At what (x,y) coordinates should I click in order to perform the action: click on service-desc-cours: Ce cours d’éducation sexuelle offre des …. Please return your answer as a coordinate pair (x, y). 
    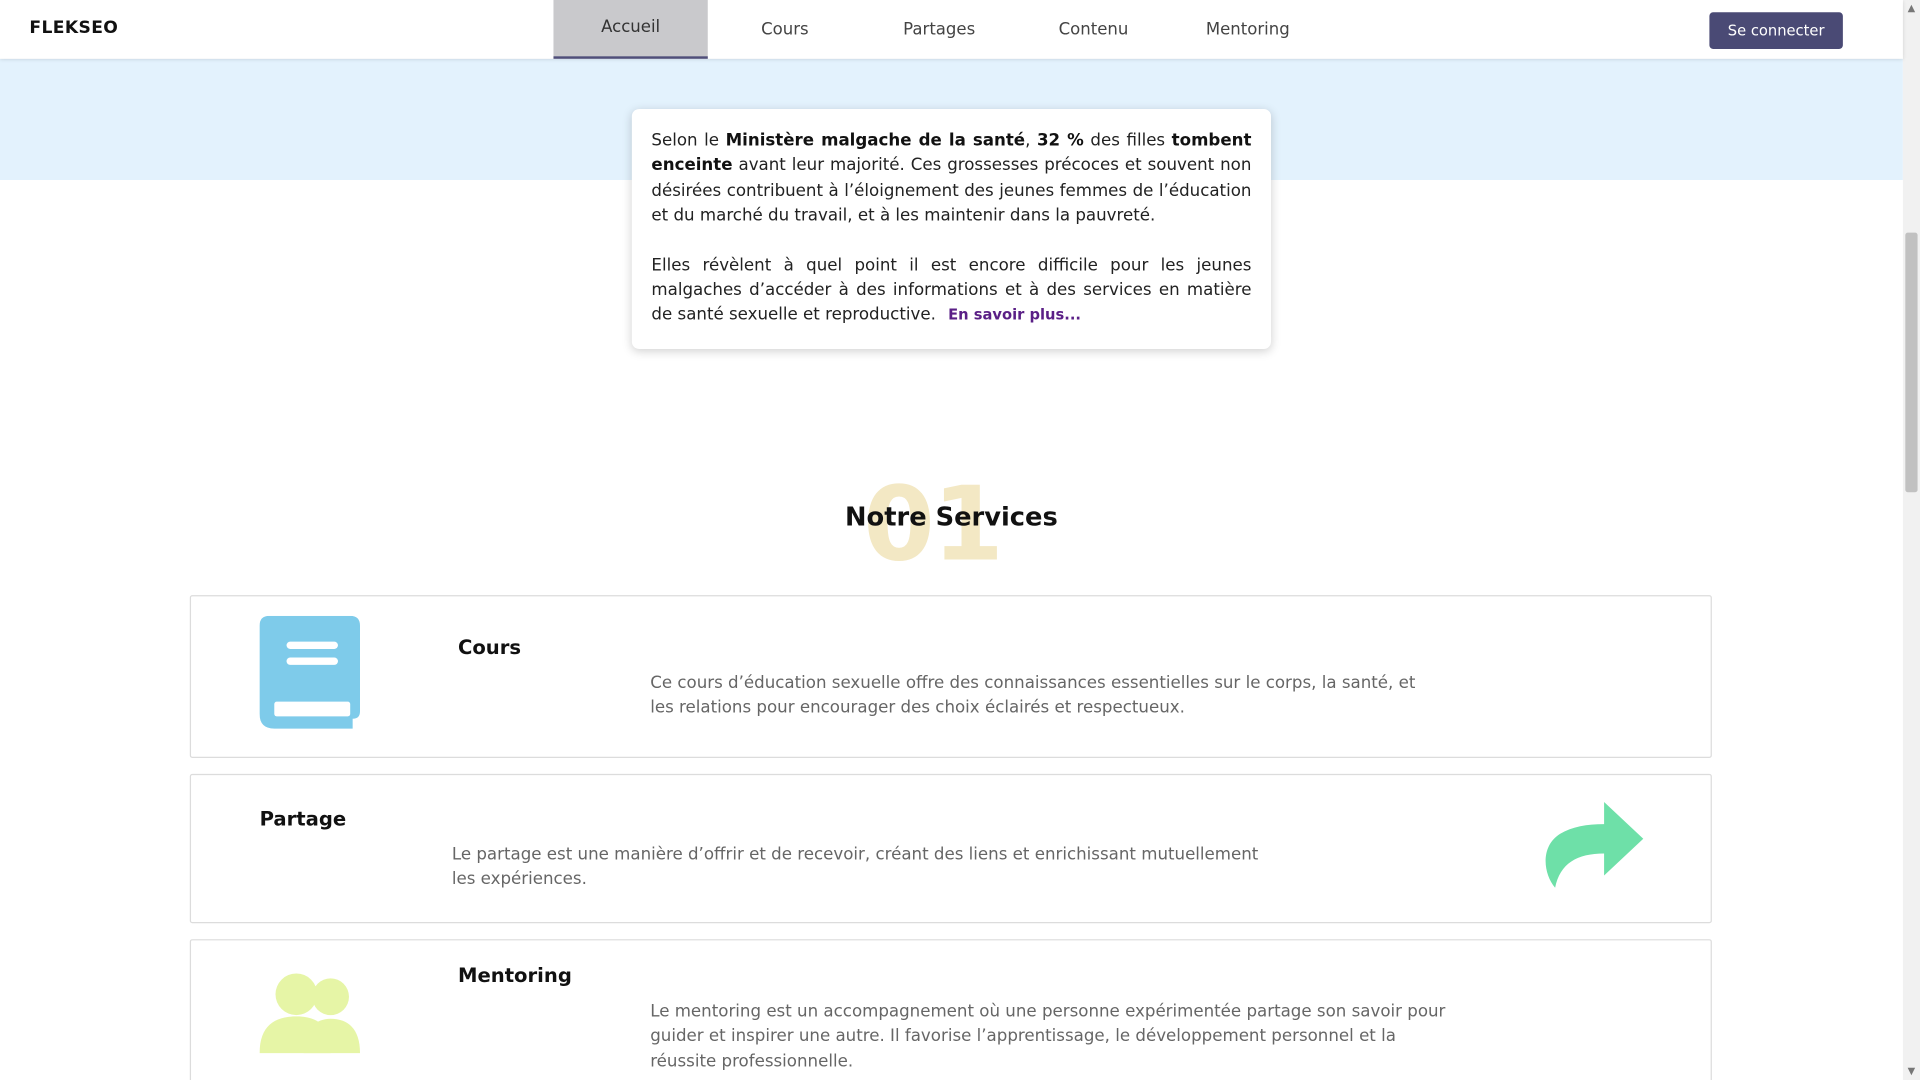
    Looking at the image, I should click on (1033, 696).